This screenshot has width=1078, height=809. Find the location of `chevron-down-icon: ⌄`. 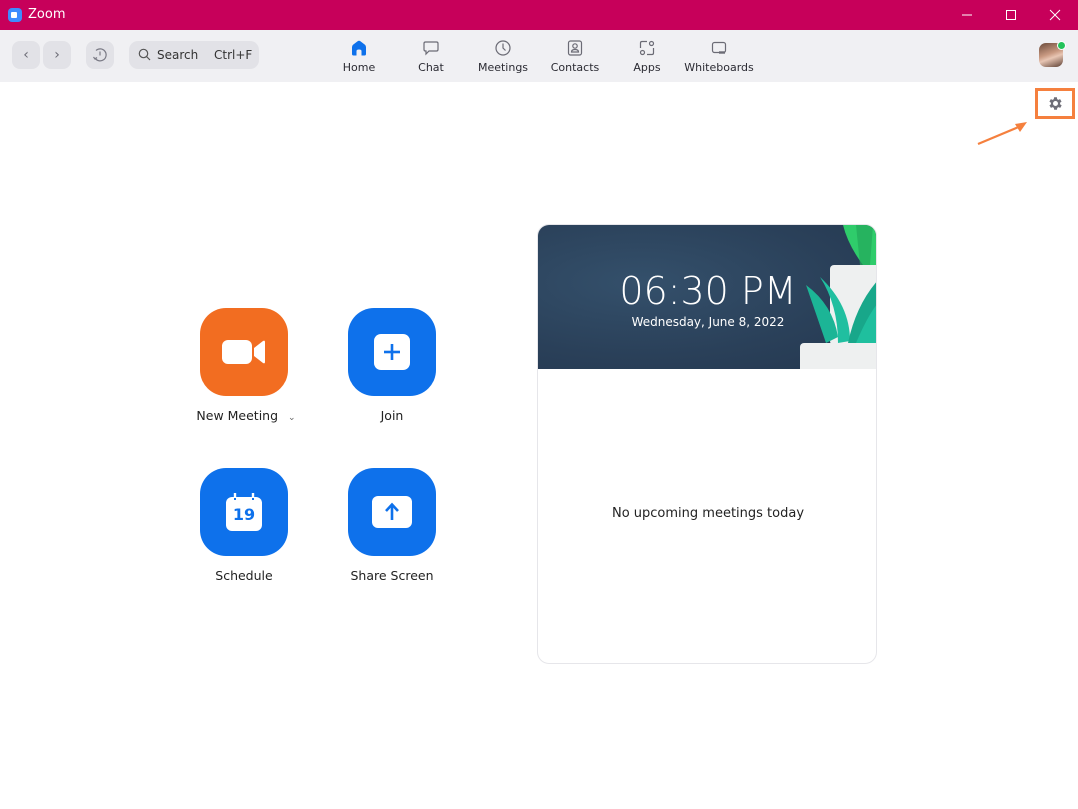

chevron-down-icon: ⌄ is located at coordinates (292, 418).